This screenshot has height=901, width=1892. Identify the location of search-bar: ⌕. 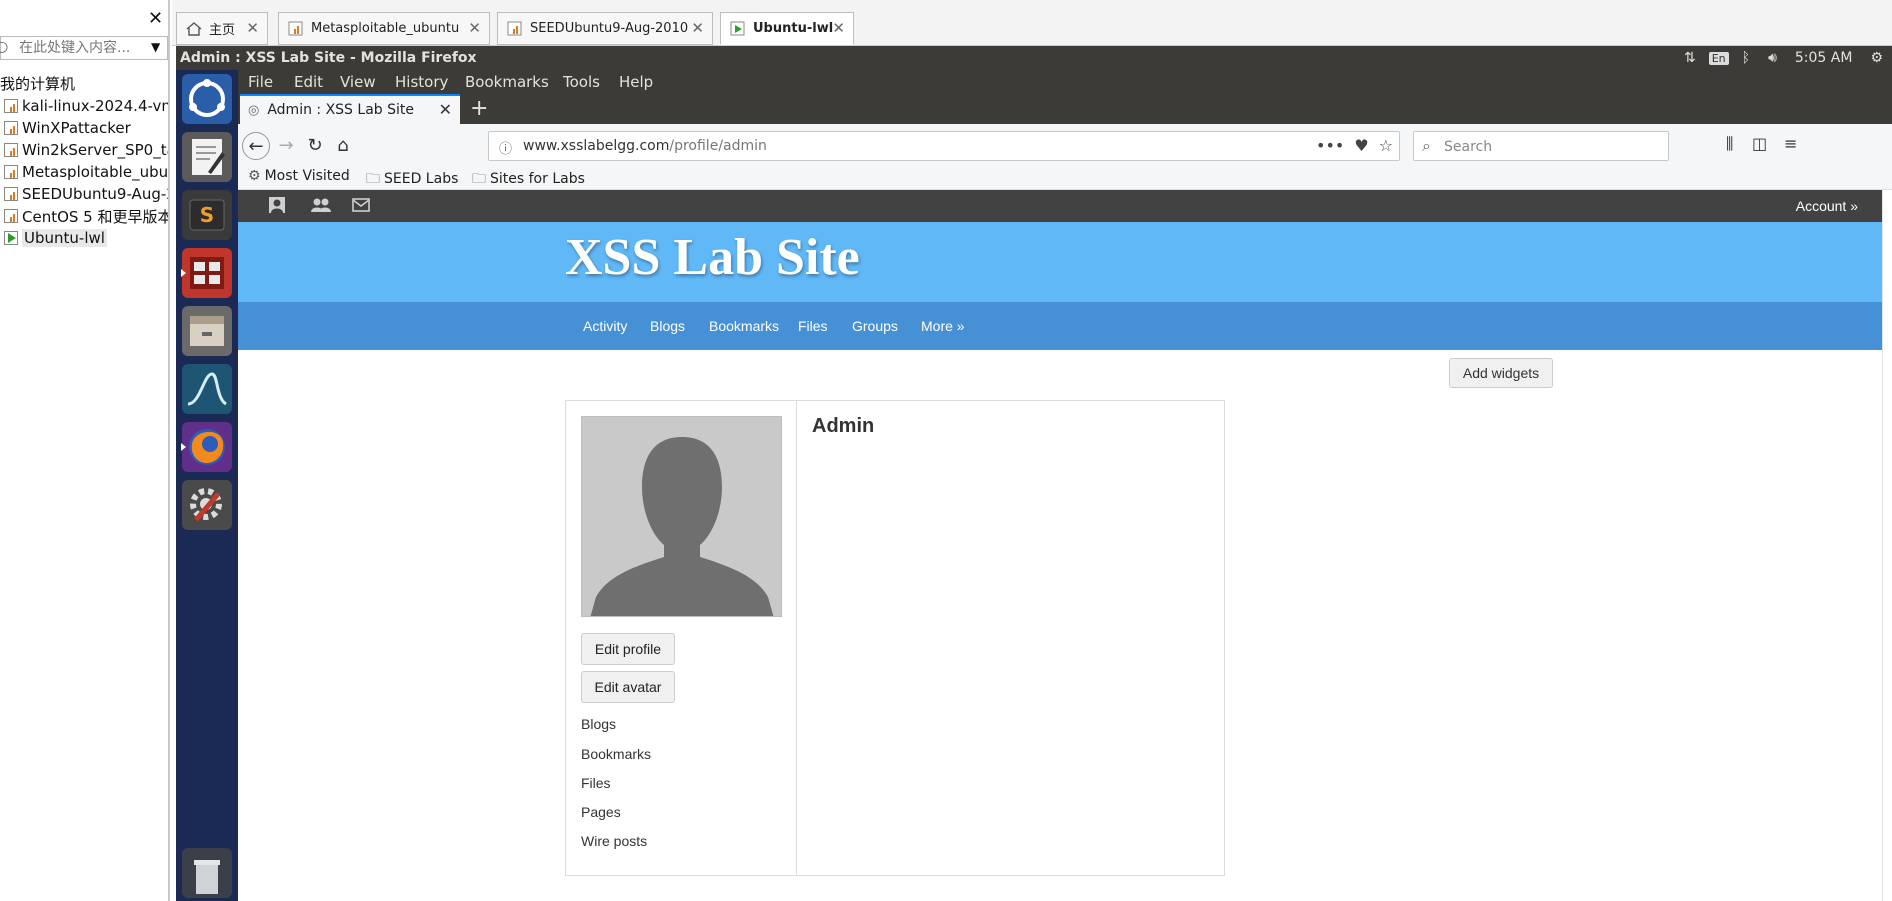
(1541, 146).